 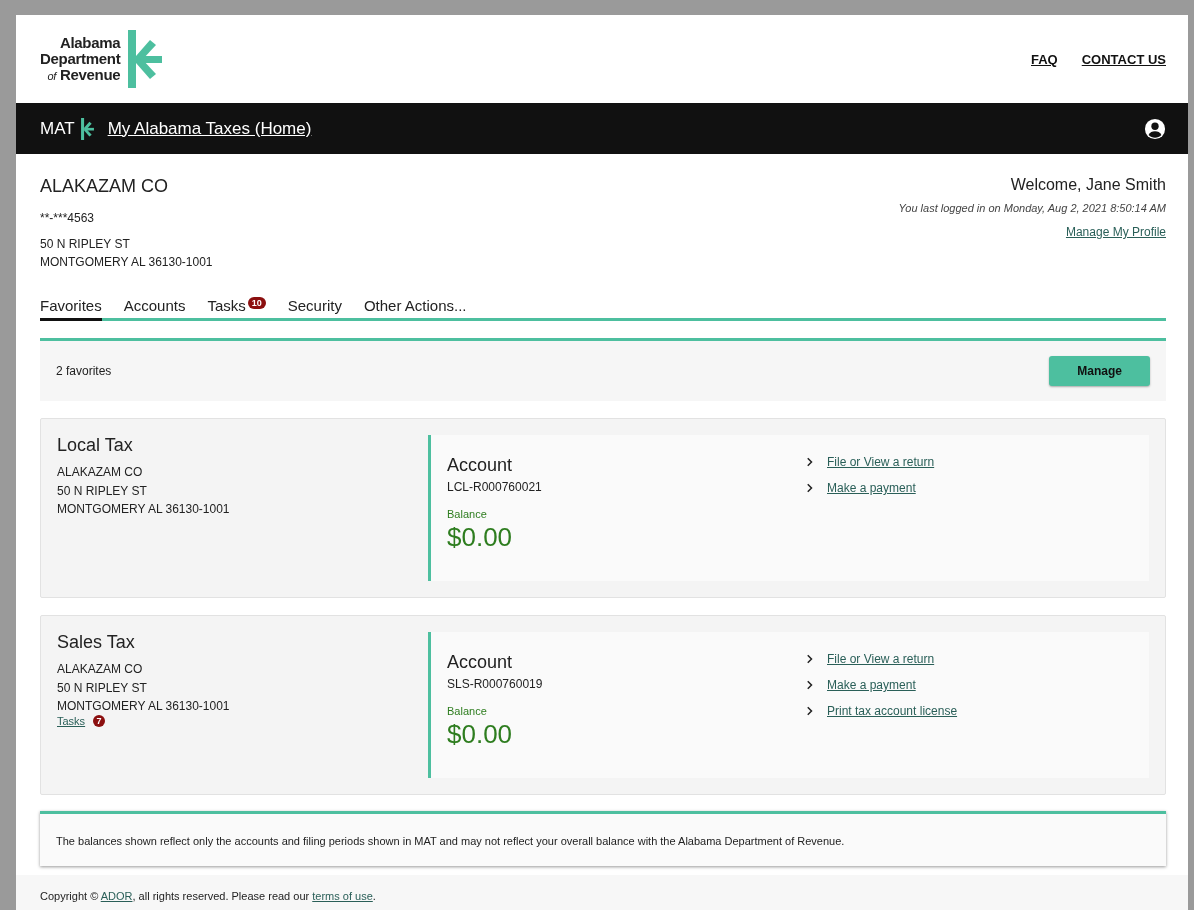 What do you see at coordinates (96, 642) in the screenshot?
I see `tax-type-title: Sales Tax` at bounding box center [96, 642].